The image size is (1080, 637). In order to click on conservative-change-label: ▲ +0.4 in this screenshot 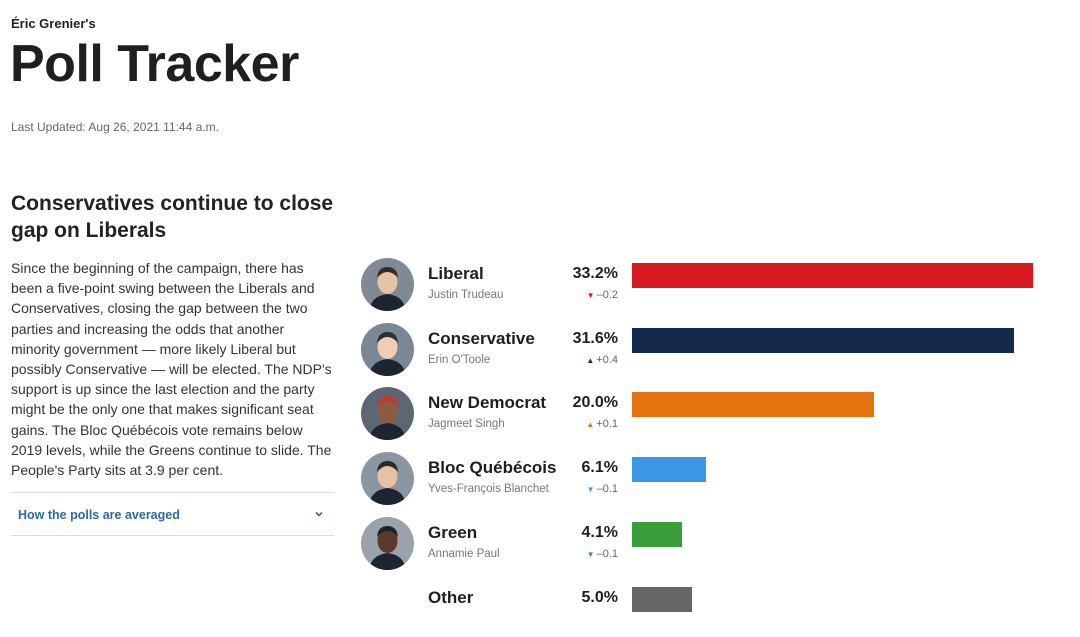, I will do `click(578, 360)`.